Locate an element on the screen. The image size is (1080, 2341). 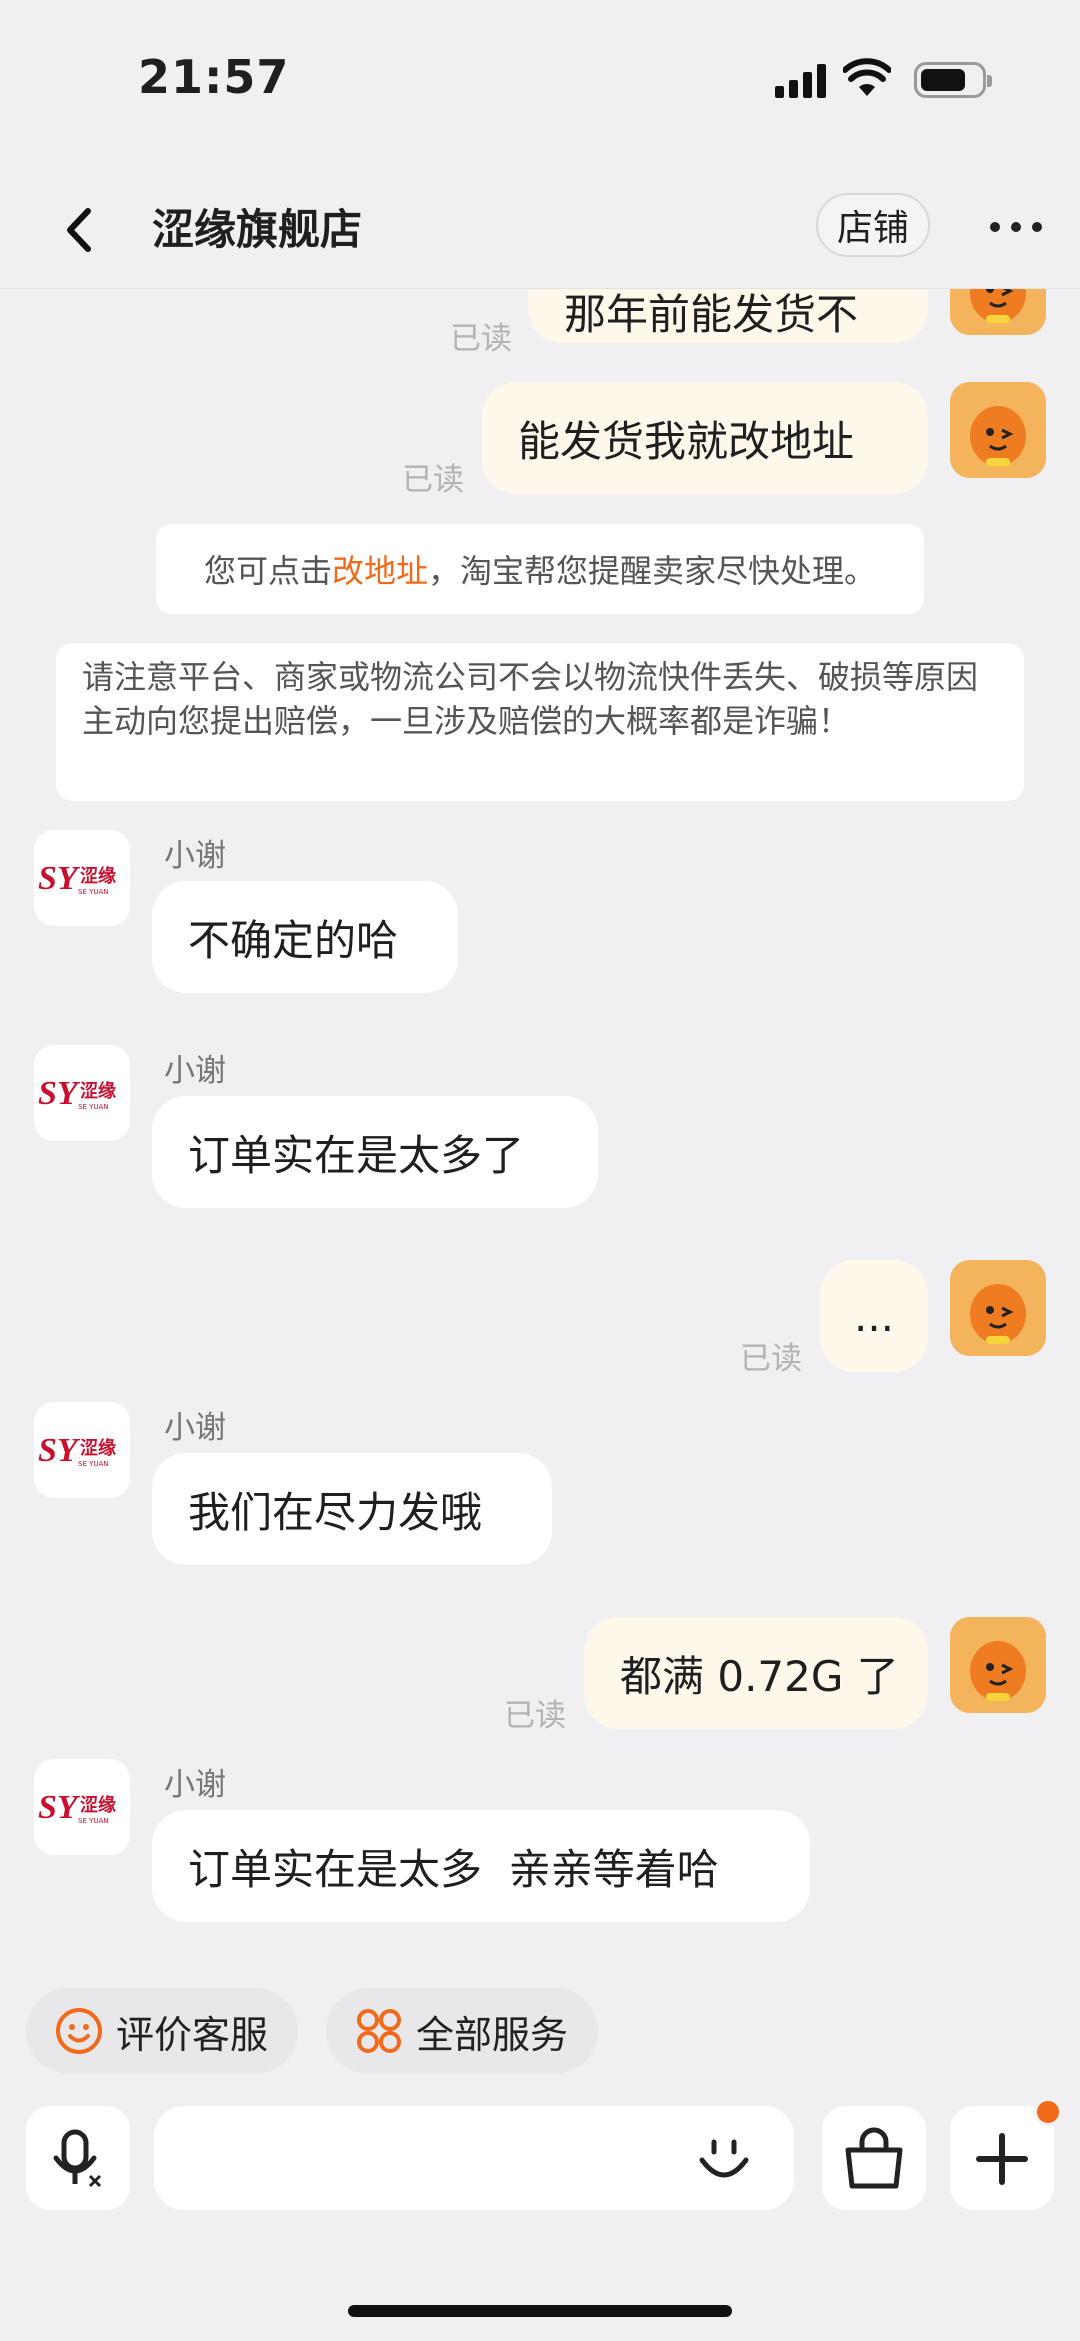
message-text: 不确定的哈 is located at coordinates (293, 940).